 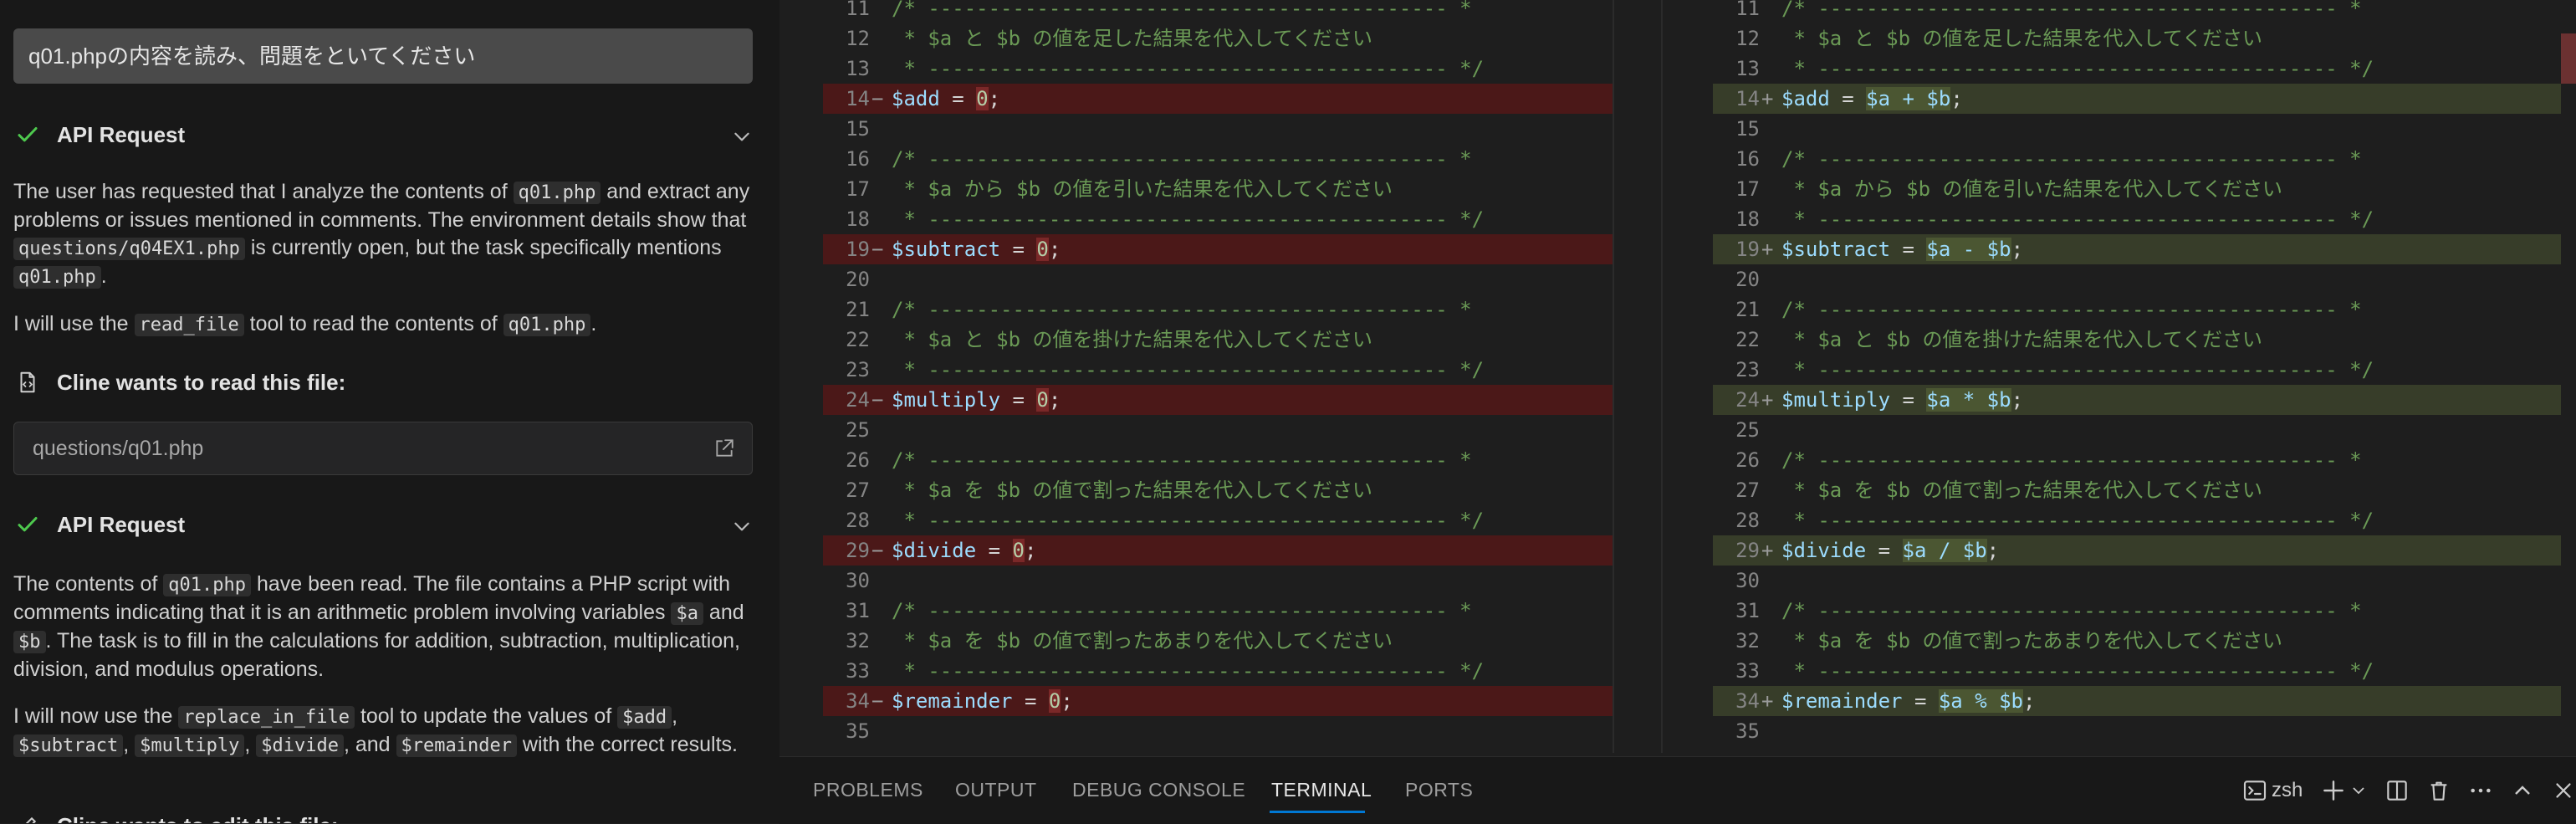 I want to click on split-terminal-icon, so click(x=2397, y=791).